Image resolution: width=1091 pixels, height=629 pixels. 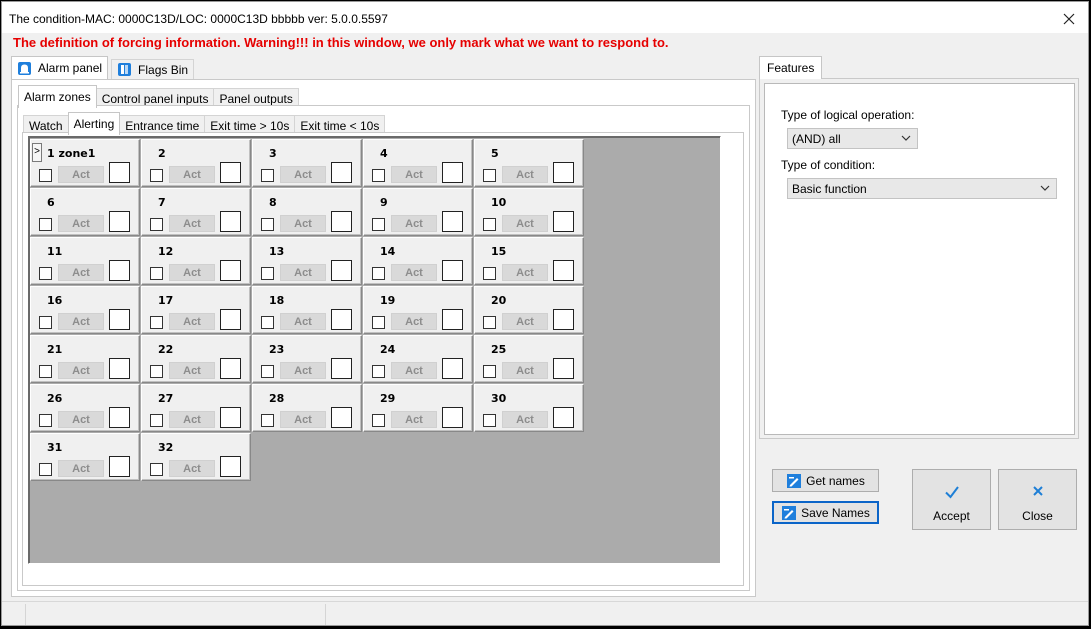 What do you see at coordinates (951, 499) in the screenshot?
I see `accept-button: Accept` at bounding box center [951, 499].